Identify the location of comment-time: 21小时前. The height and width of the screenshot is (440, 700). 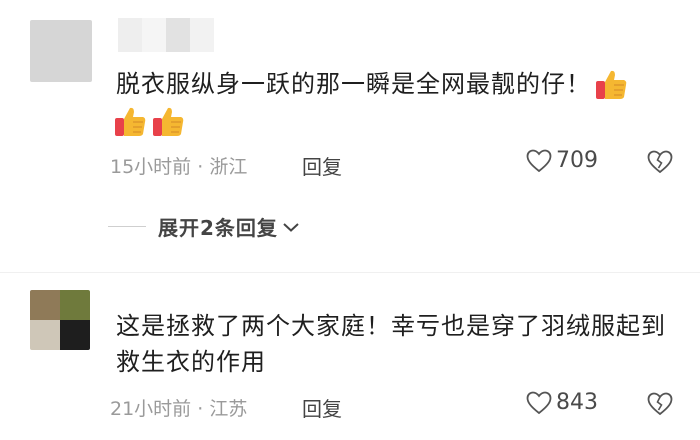
(151, 409).